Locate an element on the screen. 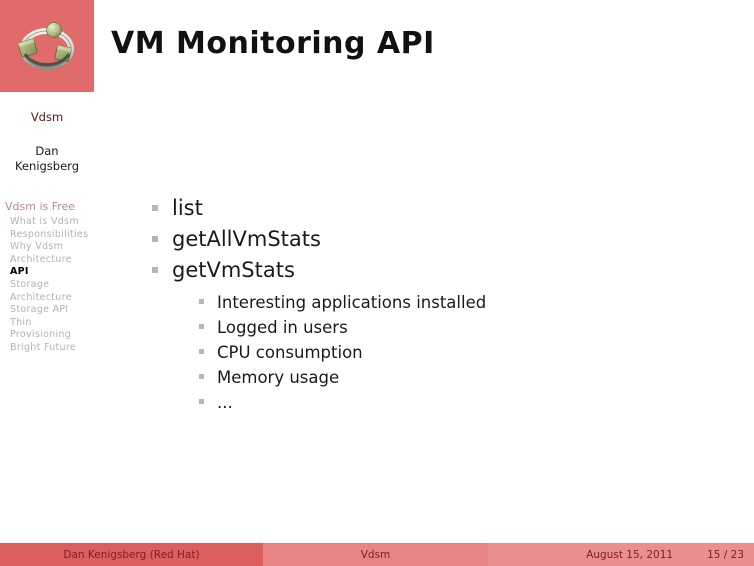 This screenshot has height=566, width=754. footer-meta: August 15, 2011 15 / 23 is located at coordinates (621, 554).